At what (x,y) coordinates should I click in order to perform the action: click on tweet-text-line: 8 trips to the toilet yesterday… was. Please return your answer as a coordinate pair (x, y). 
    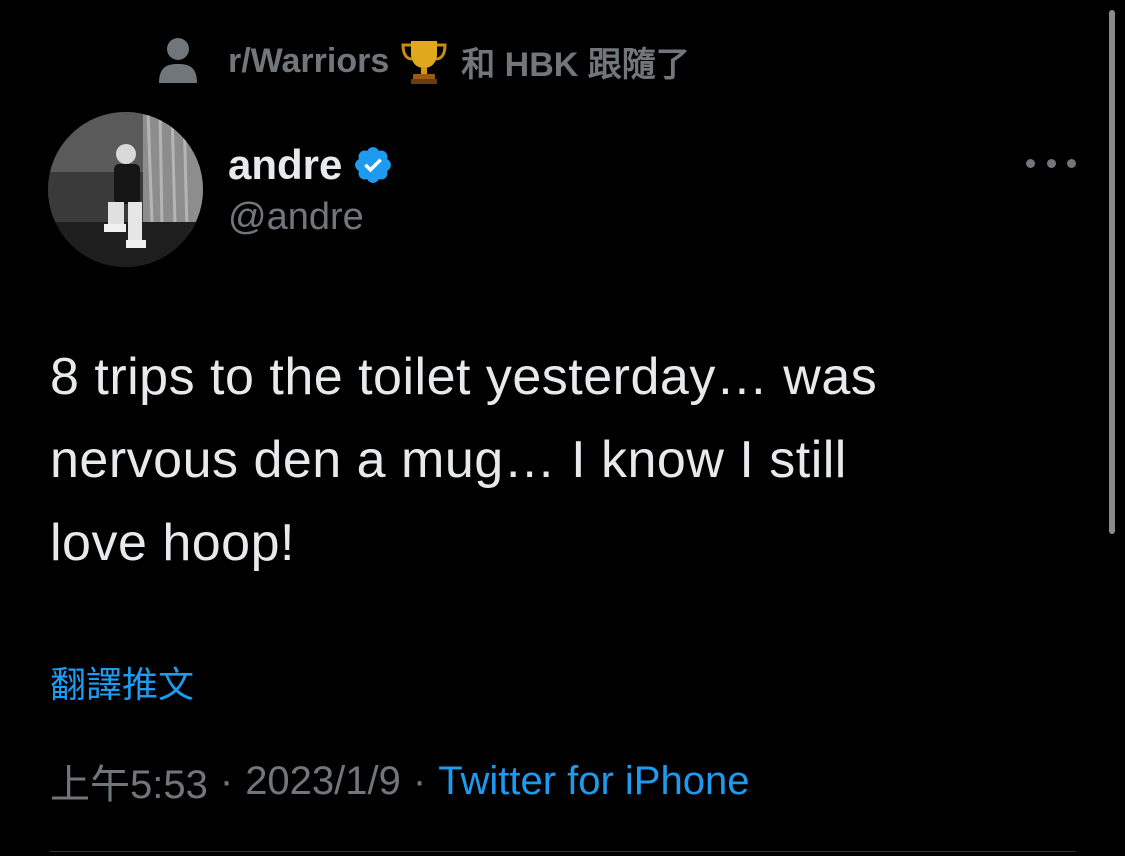
    Looking at the image, I should click on (464, 377).